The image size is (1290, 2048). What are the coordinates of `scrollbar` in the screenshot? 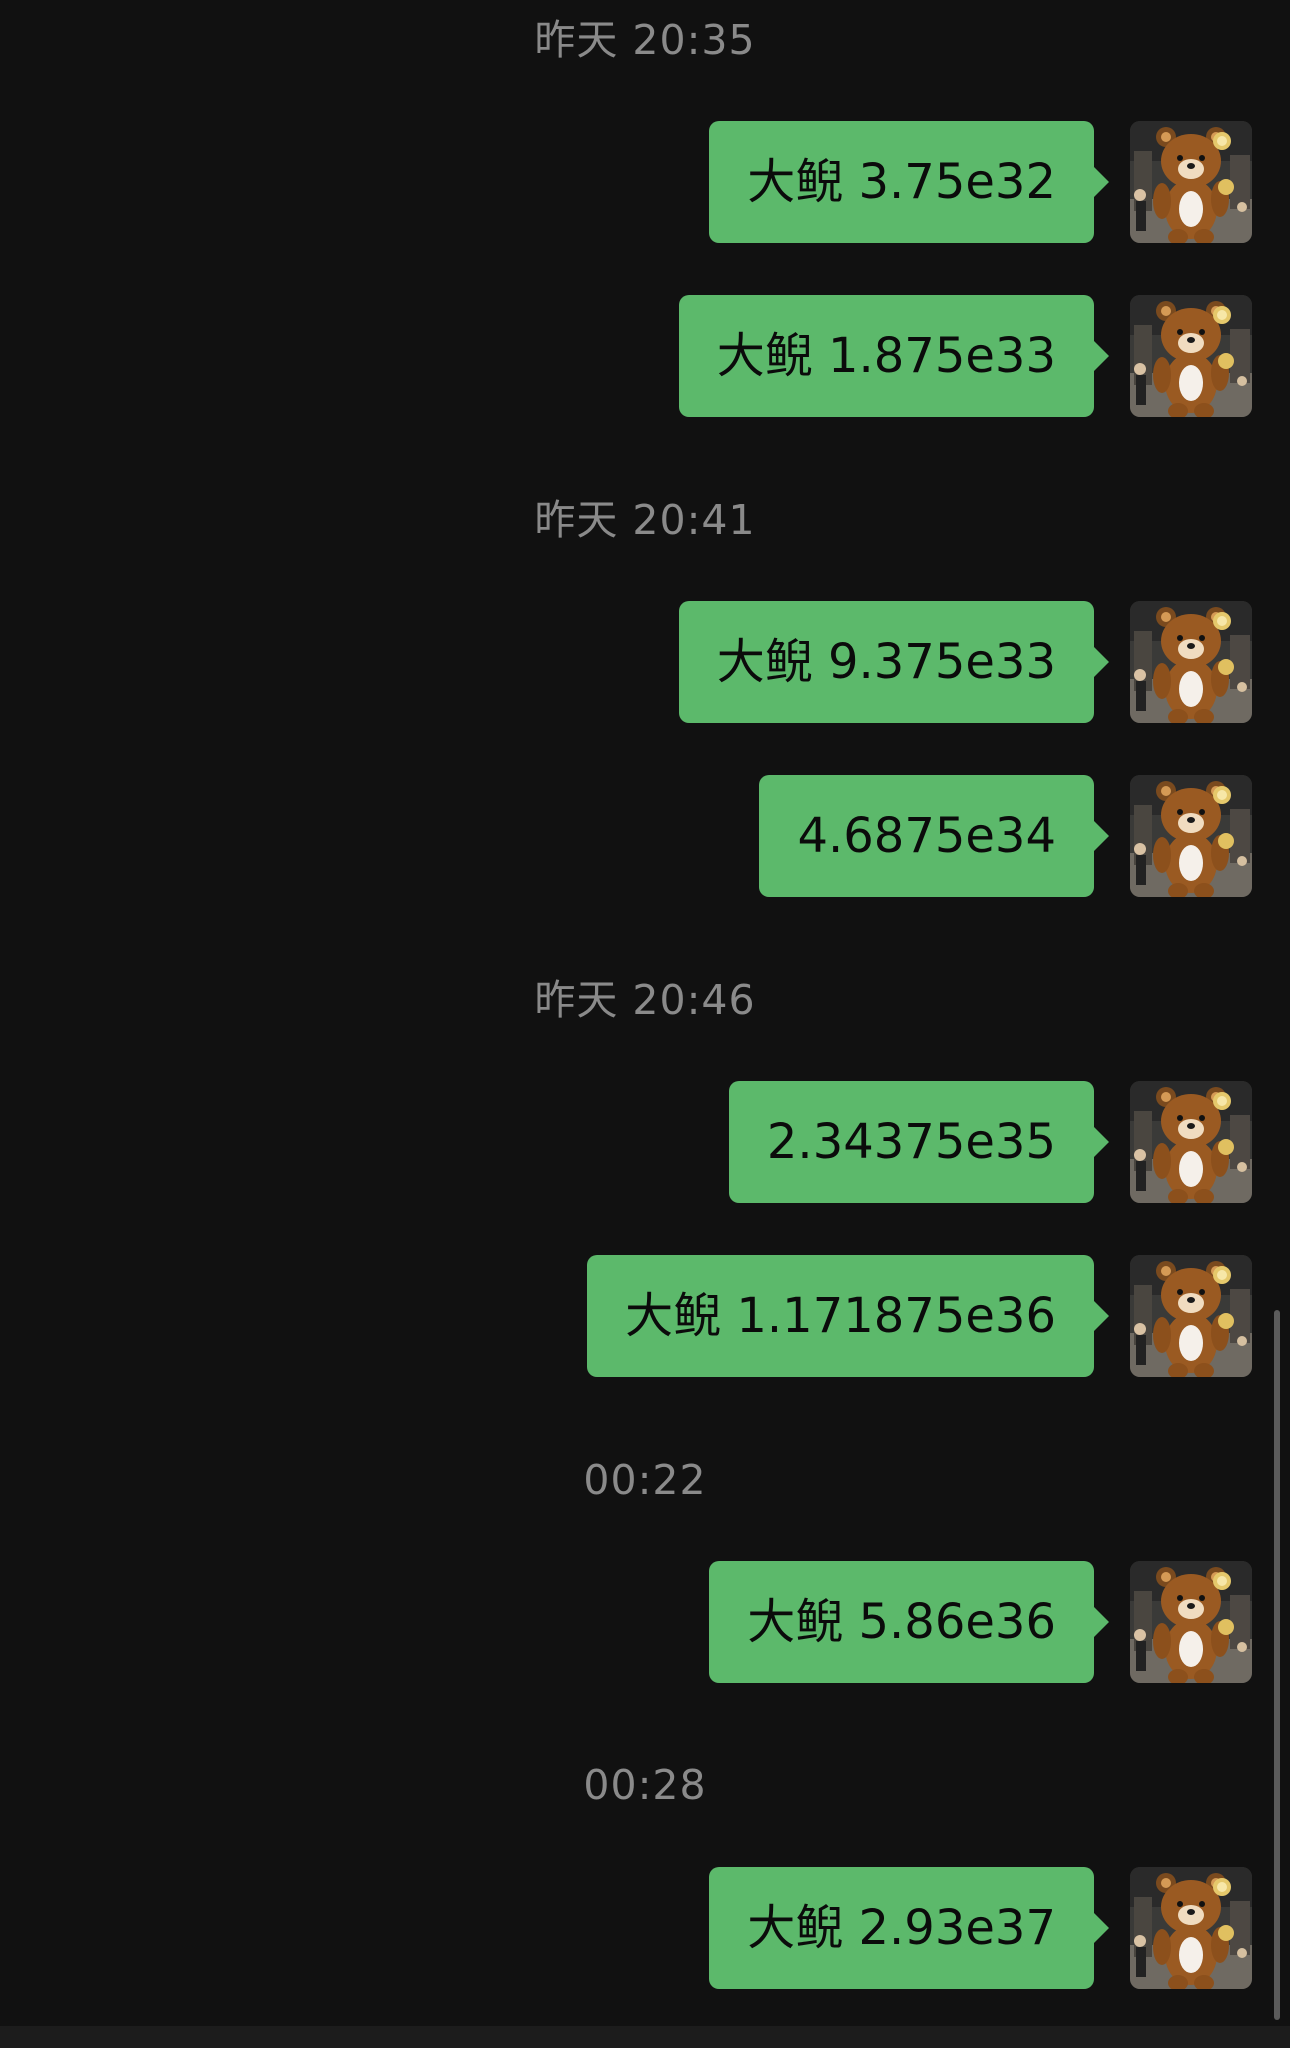 It's located at (1277, 1665).